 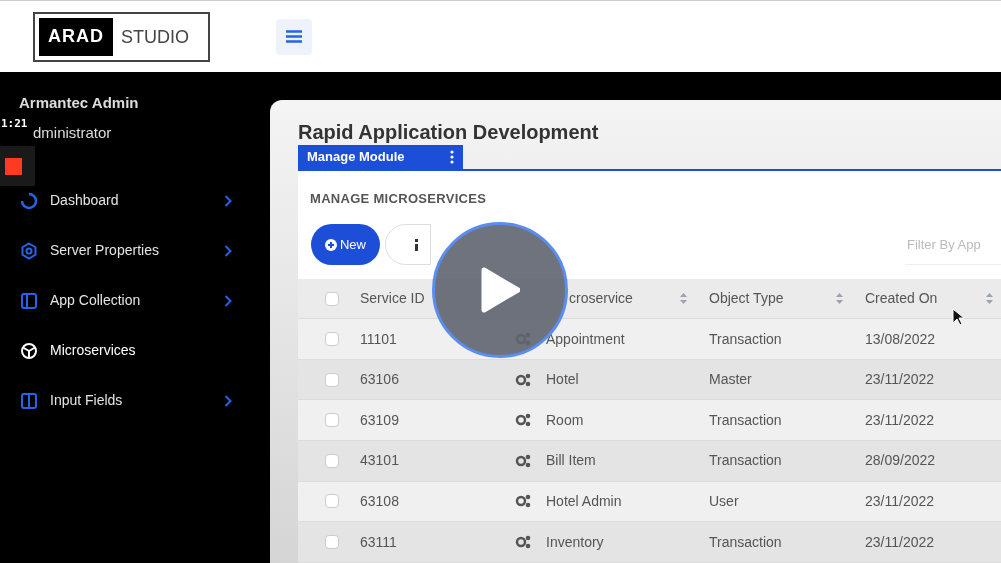 I want to click on page-title: Rapid Application Development, so click(x=449, y=132).